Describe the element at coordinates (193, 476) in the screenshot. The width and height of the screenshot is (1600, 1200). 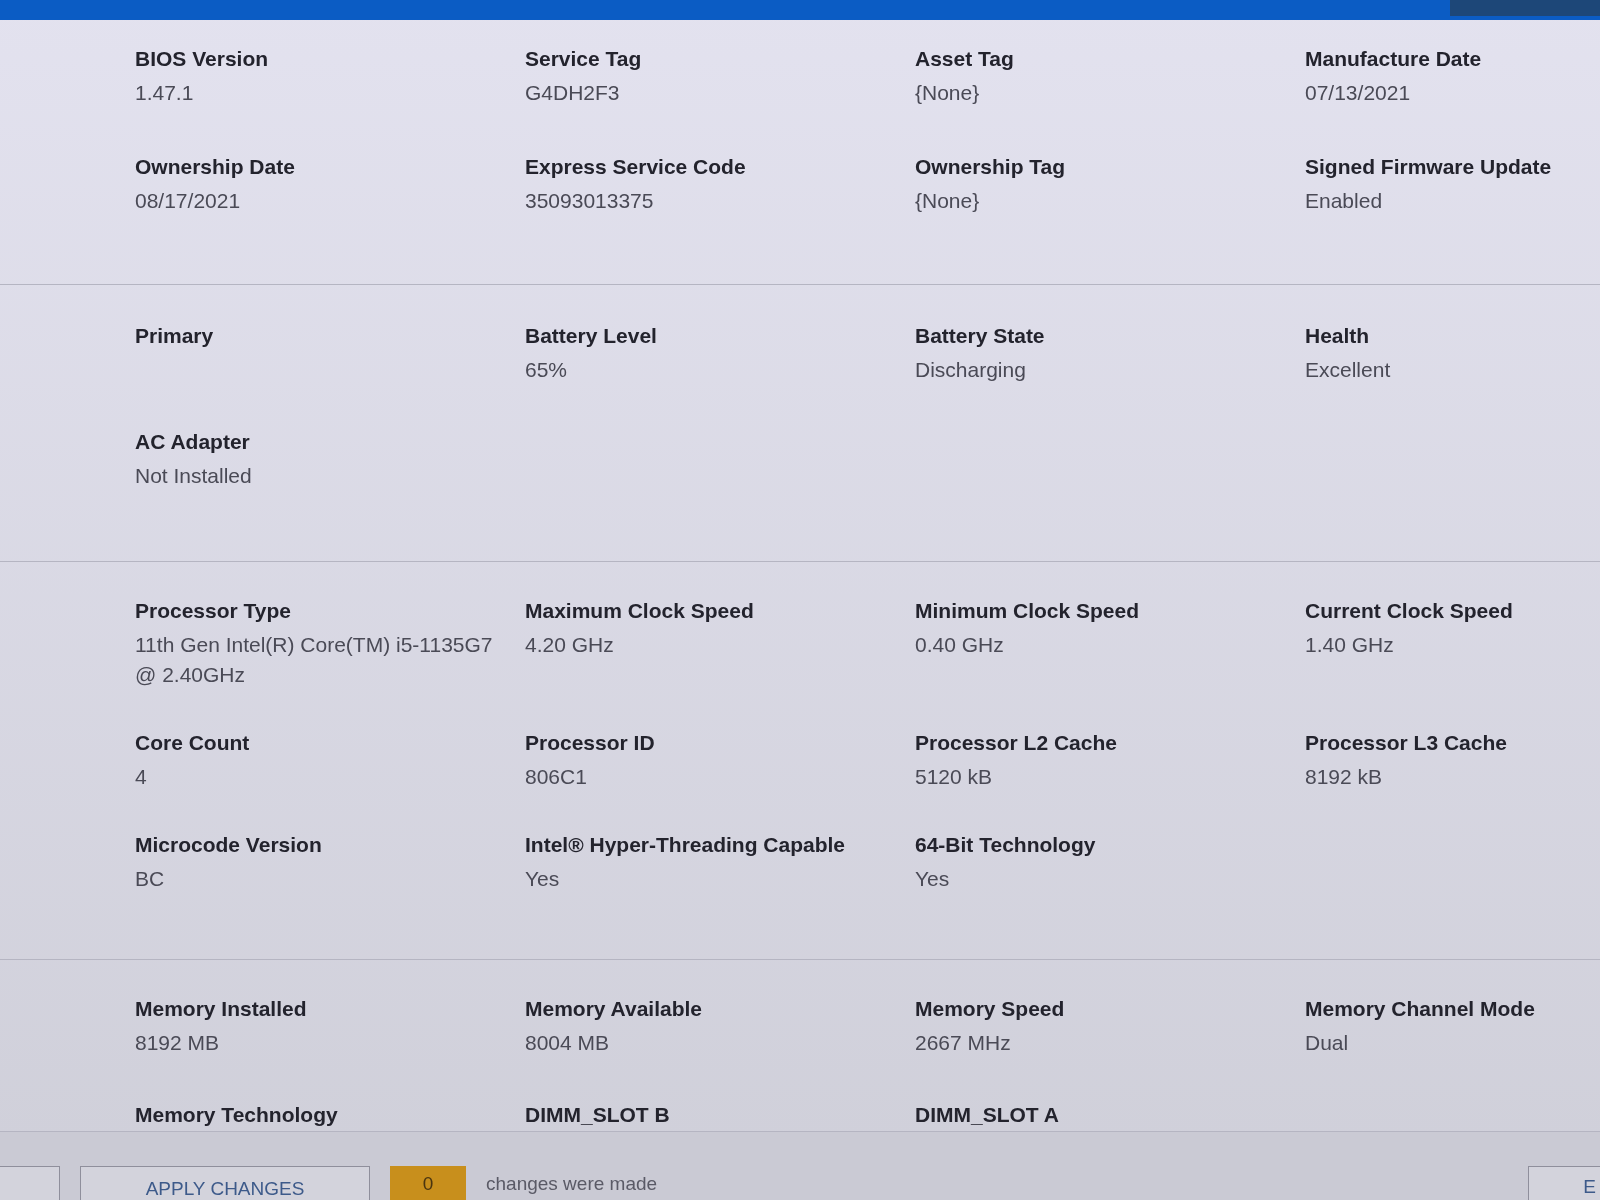
I see `field-value: Not Installed` at that location.